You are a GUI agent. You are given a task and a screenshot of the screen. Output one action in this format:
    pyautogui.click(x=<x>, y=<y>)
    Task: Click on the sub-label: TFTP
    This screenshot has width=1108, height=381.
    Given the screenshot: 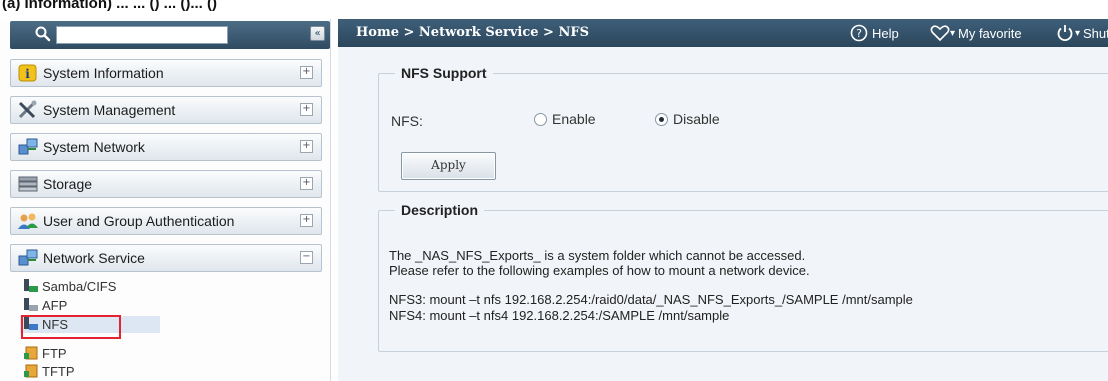 What is the action you would take?
    pyautogui.click(x=58, y=371)
    